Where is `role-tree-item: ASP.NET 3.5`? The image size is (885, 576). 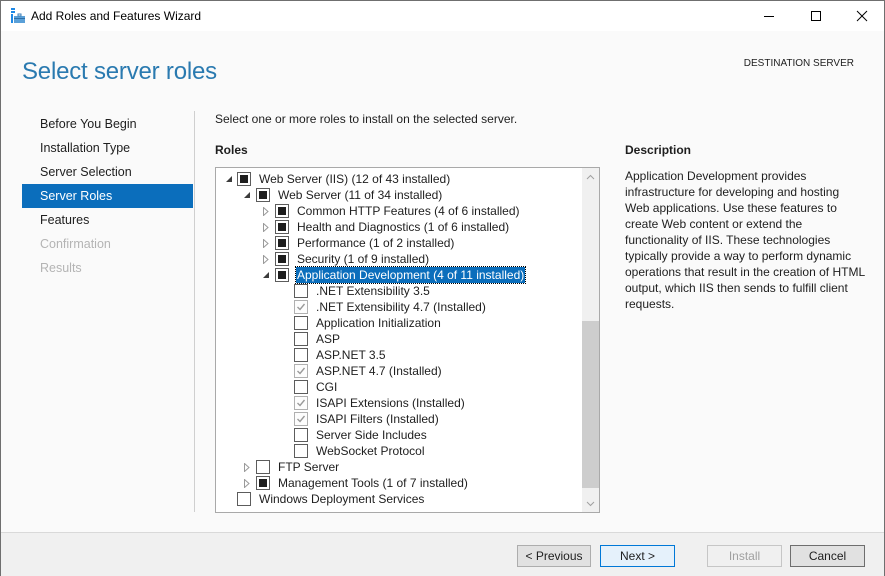 role-tree-item: ASP.NET 3.5 is located at coordinates (399, 355).